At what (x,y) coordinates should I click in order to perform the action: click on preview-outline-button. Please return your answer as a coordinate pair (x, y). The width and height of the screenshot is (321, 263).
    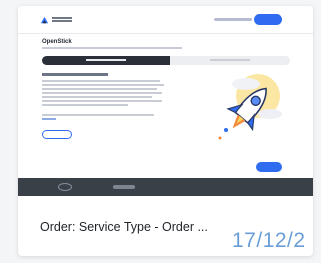
    Looking at the image, I should click on (57, 134).